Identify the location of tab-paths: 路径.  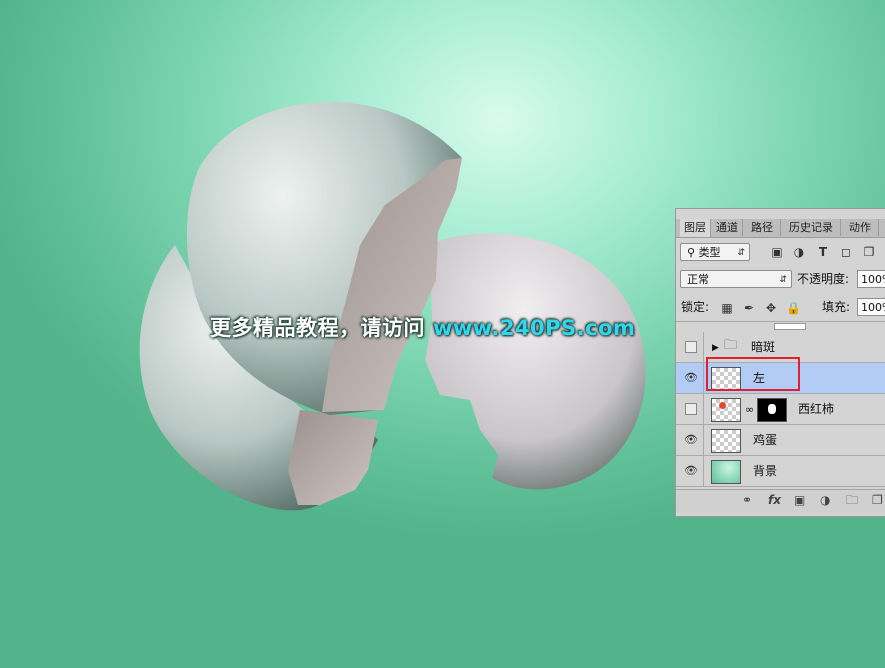
(762, 227).